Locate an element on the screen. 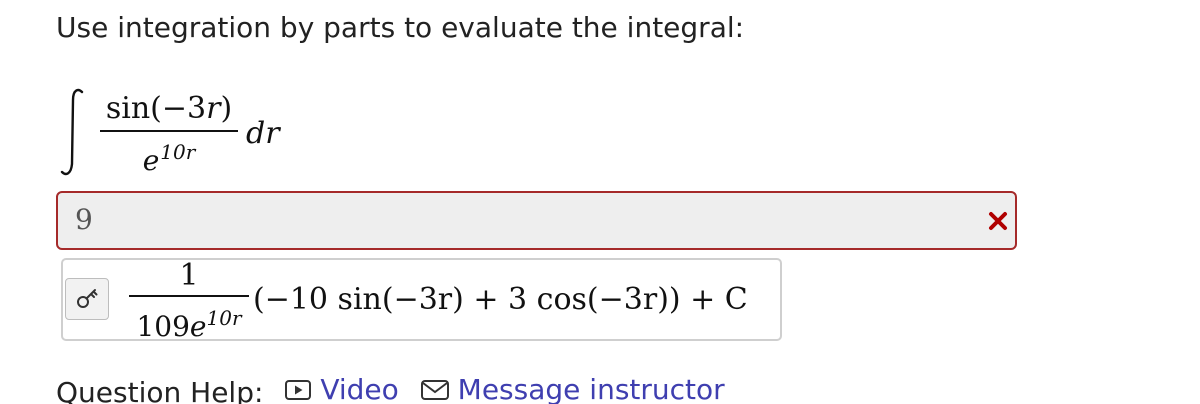  preview-denominator: 109e10r is located at coordinates (189, 324).